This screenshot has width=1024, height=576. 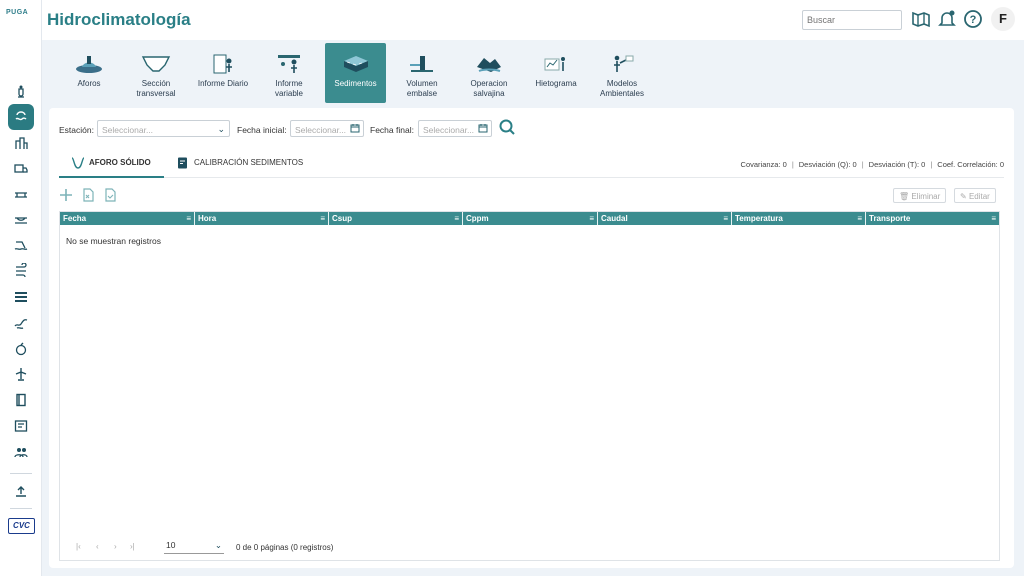 What do you see at coordinates (852, 20) in the screenshot?
I see `search-input` at bounding box center [852, 20].